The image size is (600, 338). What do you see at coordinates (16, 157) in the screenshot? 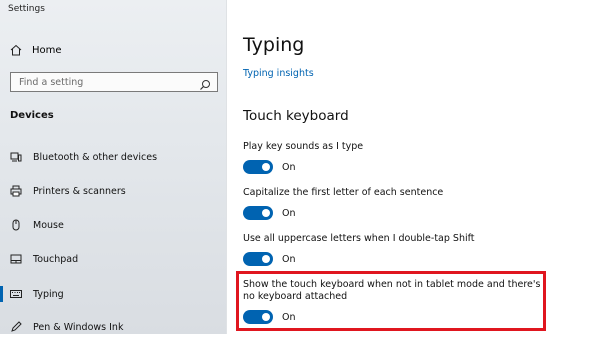
I see `bluetooth-devices-icon` at bounding box center [16, 157].